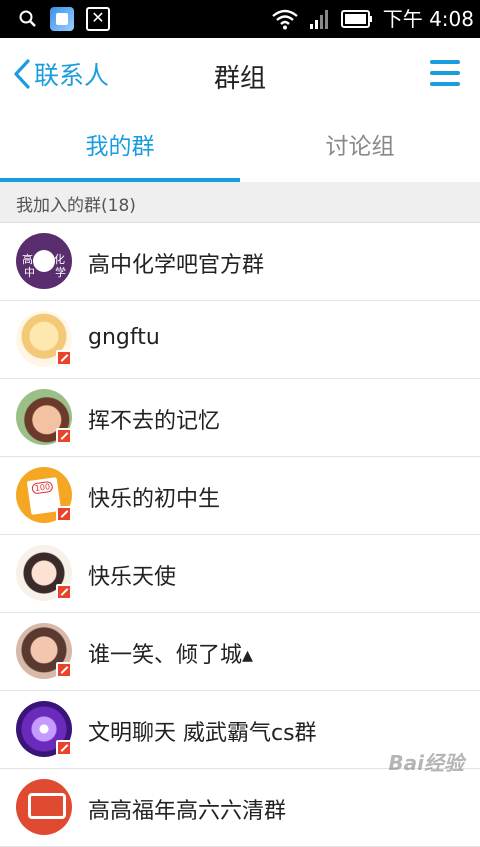 This screenshot has width=480, height=847. I want to click on group-row: 谁一笑、倾了城▴, so click(240, 652).